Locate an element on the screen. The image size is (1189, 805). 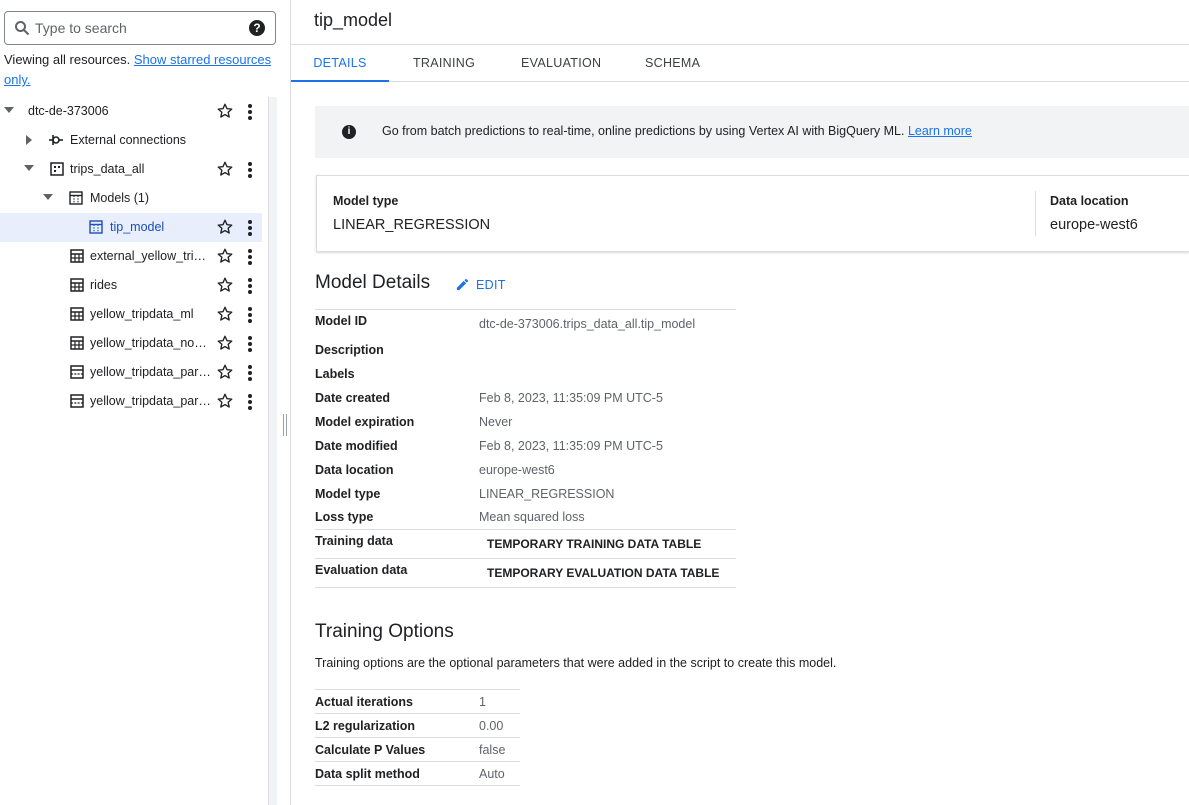
tree-item-label: Models (1) is located at coordinates (120, 198).